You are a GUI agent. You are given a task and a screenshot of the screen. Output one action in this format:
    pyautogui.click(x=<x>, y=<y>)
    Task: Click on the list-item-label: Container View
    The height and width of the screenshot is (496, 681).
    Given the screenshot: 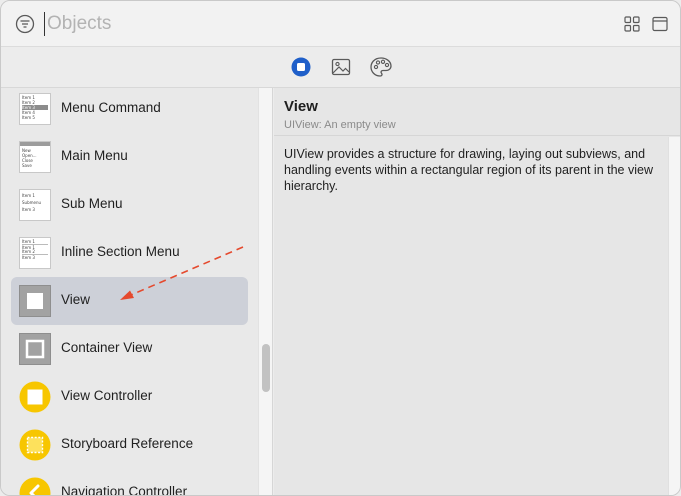 What is the action you would take?
    pyautogui.click(x=107, y=347)
    